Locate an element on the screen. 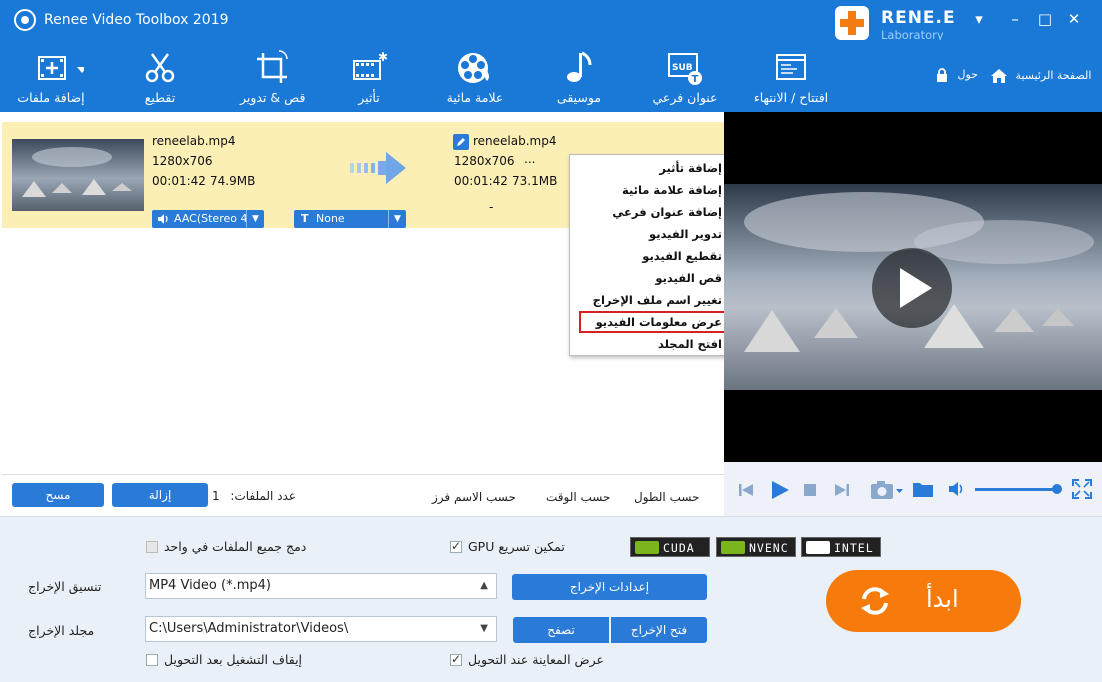  start-button: ابدأ is located at coordinates (923, 601).